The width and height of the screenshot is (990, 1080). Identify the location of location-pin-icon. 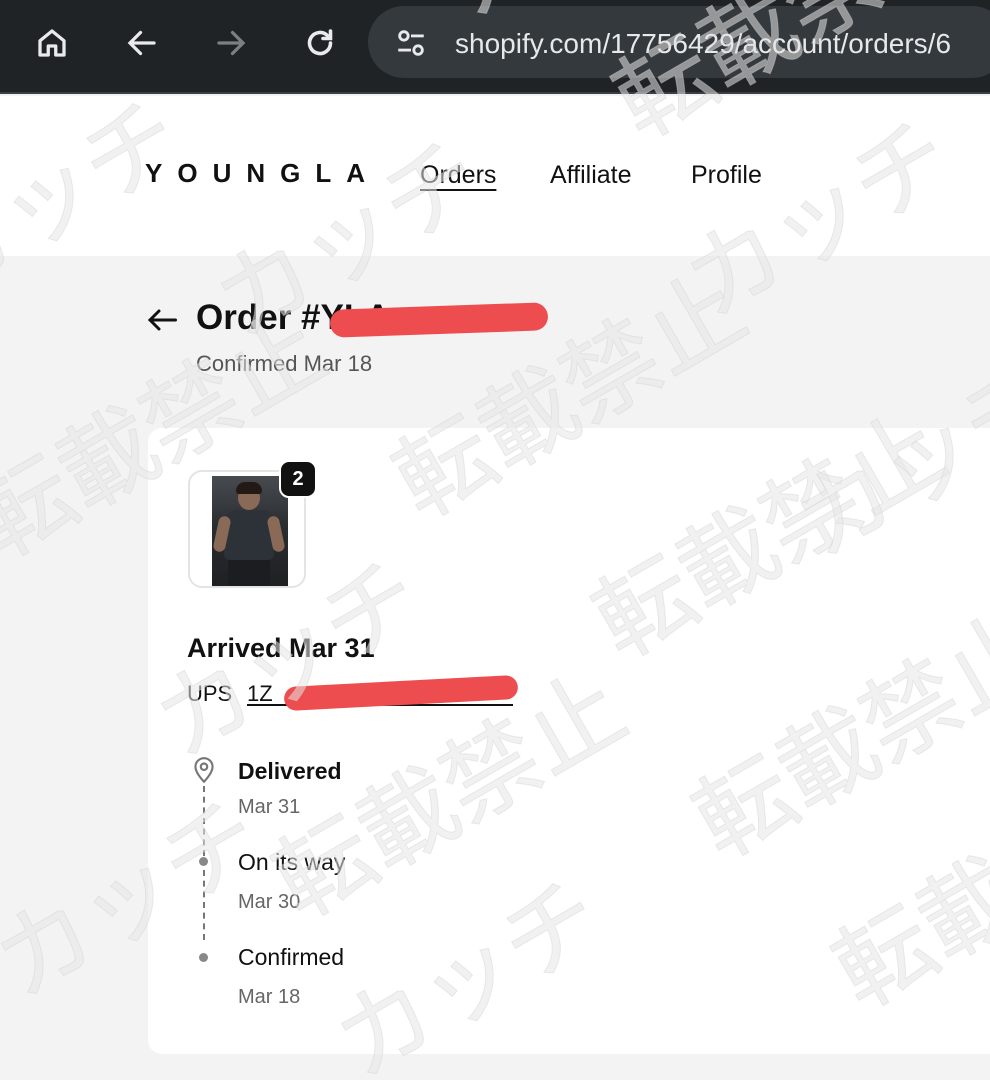
(204, 770).